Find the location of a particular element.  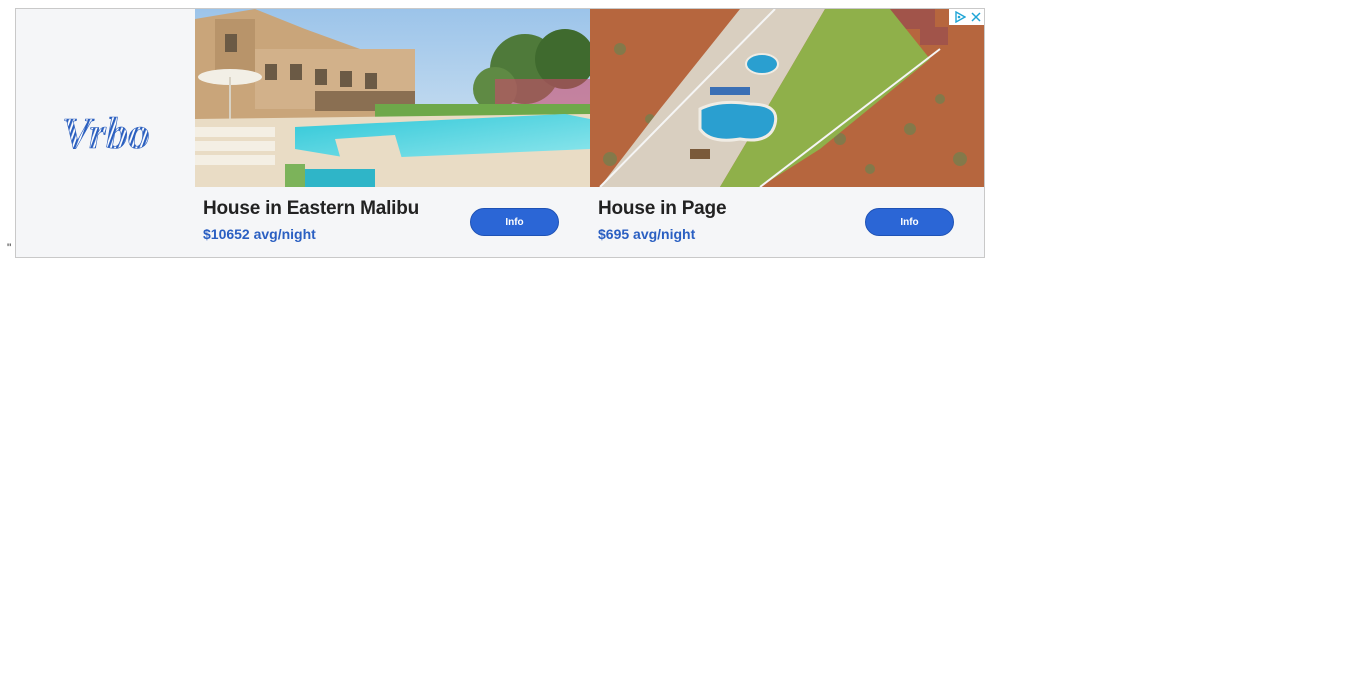

stray-quote-text: " is located at coordinates (9, 248).